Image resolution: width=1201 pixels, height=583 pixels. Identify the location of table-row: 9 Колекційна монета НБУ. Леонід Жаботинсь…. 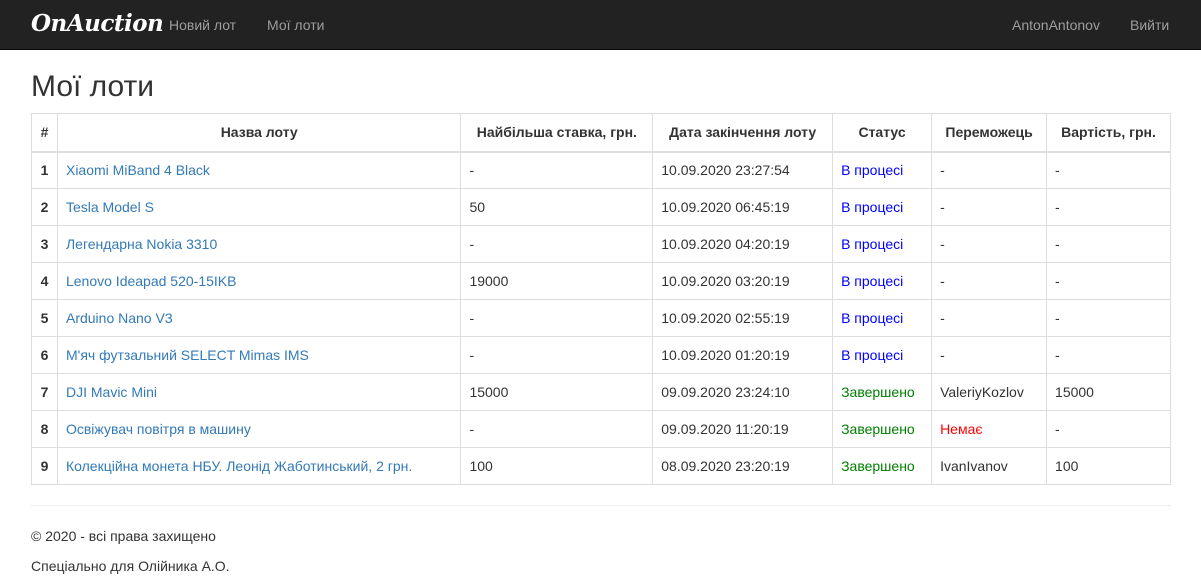
(601, 466).